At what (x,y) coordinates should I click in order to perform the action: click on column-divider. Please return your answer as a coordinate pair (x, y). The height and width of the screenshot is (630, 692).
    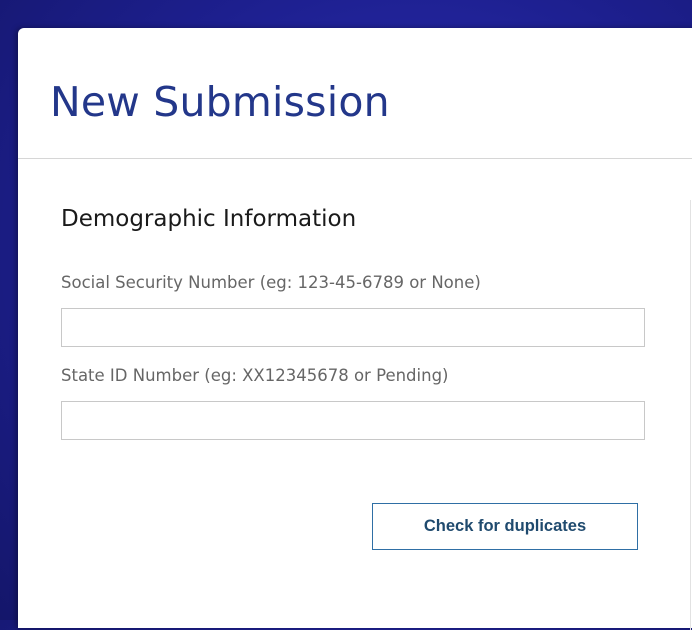
    Looking at the image, I should click on (690, 415).